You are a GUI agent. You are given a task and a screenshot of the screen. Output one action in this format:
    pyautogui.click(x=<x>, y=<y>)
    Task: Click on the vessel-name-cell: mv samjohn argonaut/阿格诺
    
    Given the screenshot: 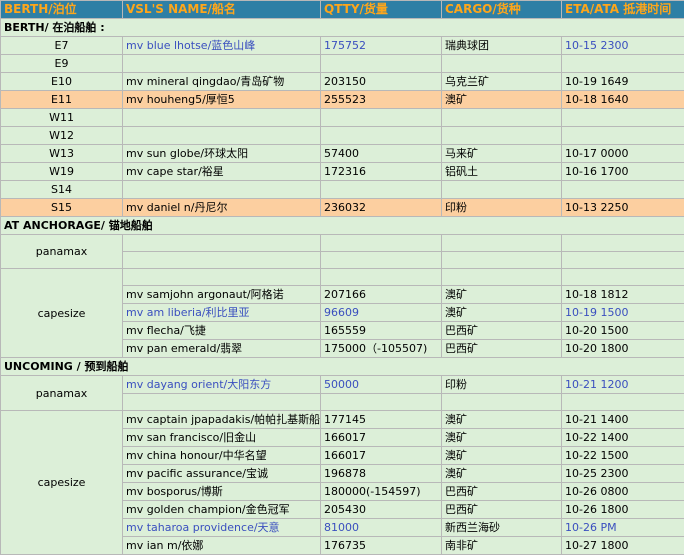 What is the action you would take?
    pyautogui.click(x=222, y=295)
    